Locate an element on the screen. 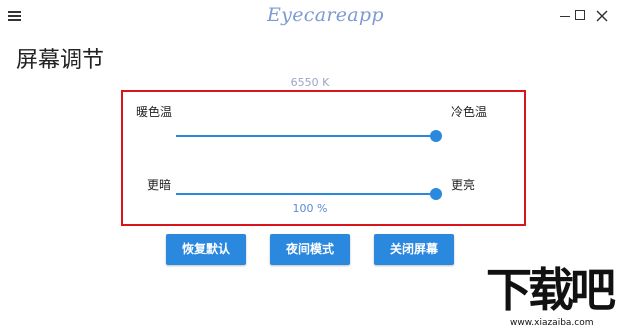 This screenshot has height=330, width=620. hamburger-menu-icon is located at coordinates (15, 16).